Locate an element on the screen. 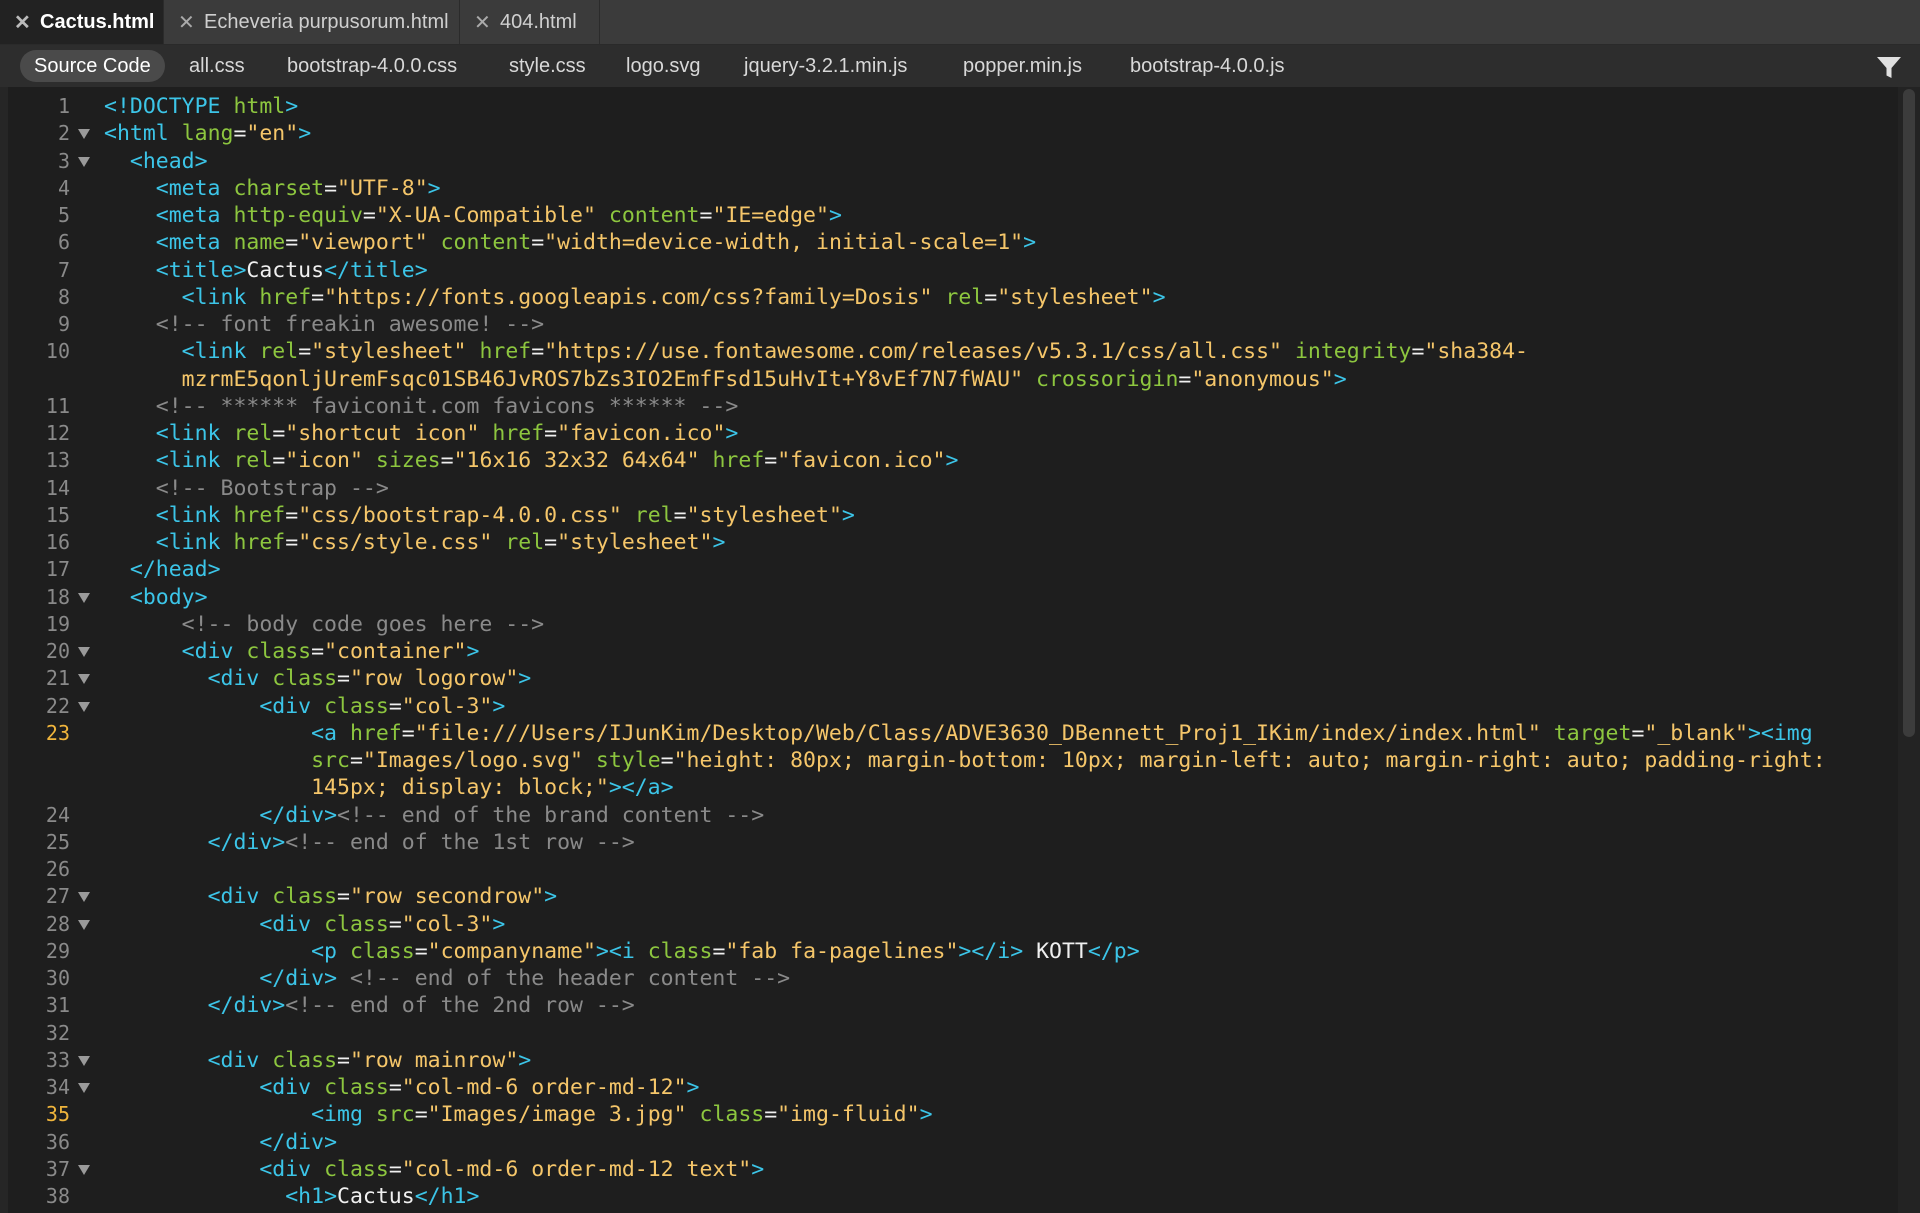 This screenshot has width=1920, height=1213. file-tab-bootstrap-js: bootstrap-4.0.0.js is located at coordinates (1207, 66).